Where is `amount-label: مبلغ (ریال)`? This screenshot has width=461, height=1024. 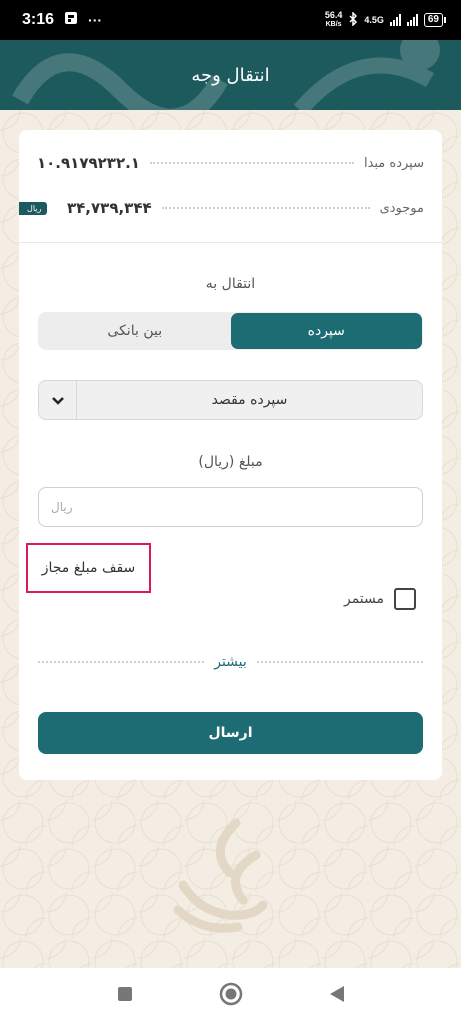 amount-label: مبلغ (ریال) is located at coordinates (230, 462).